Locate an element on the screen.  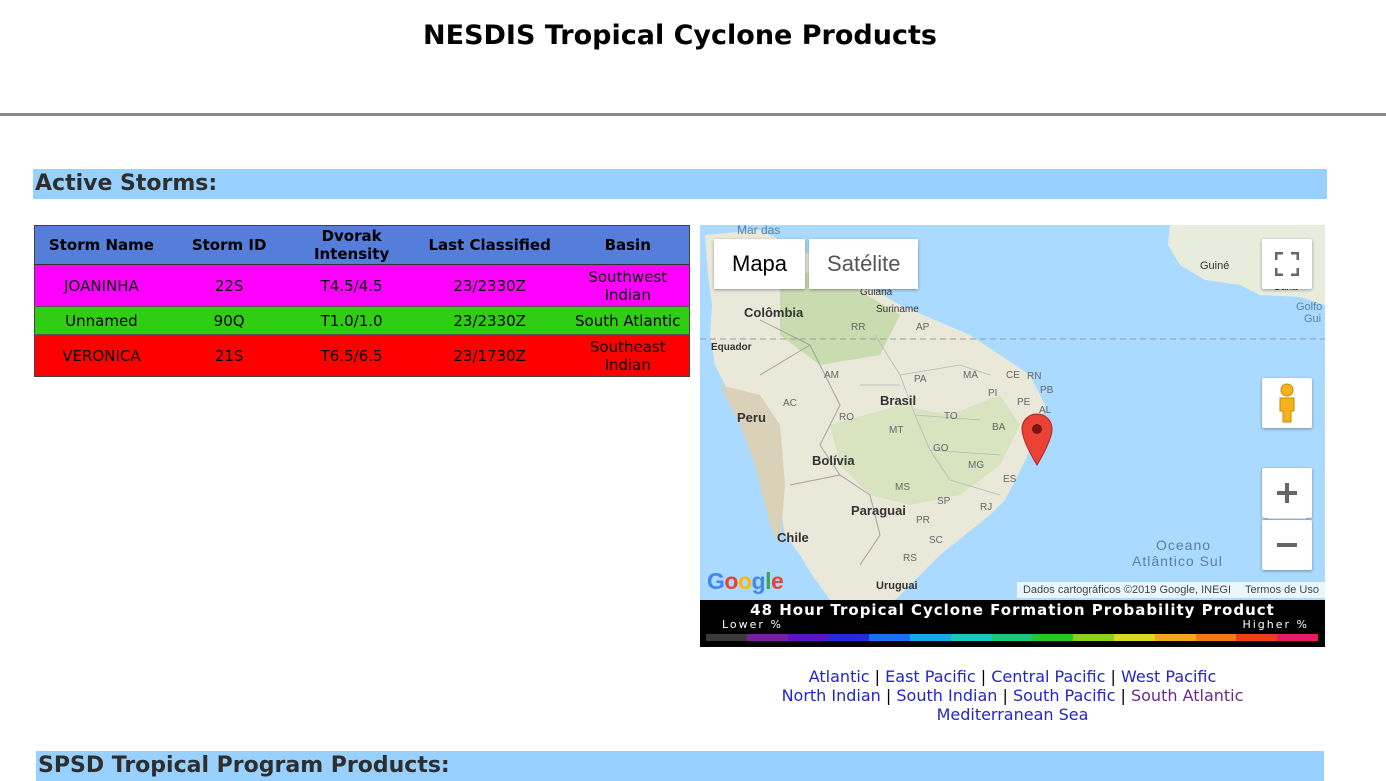
basin-links-line-3: Mediterranean Sea is located at coordinates (1012, 714).